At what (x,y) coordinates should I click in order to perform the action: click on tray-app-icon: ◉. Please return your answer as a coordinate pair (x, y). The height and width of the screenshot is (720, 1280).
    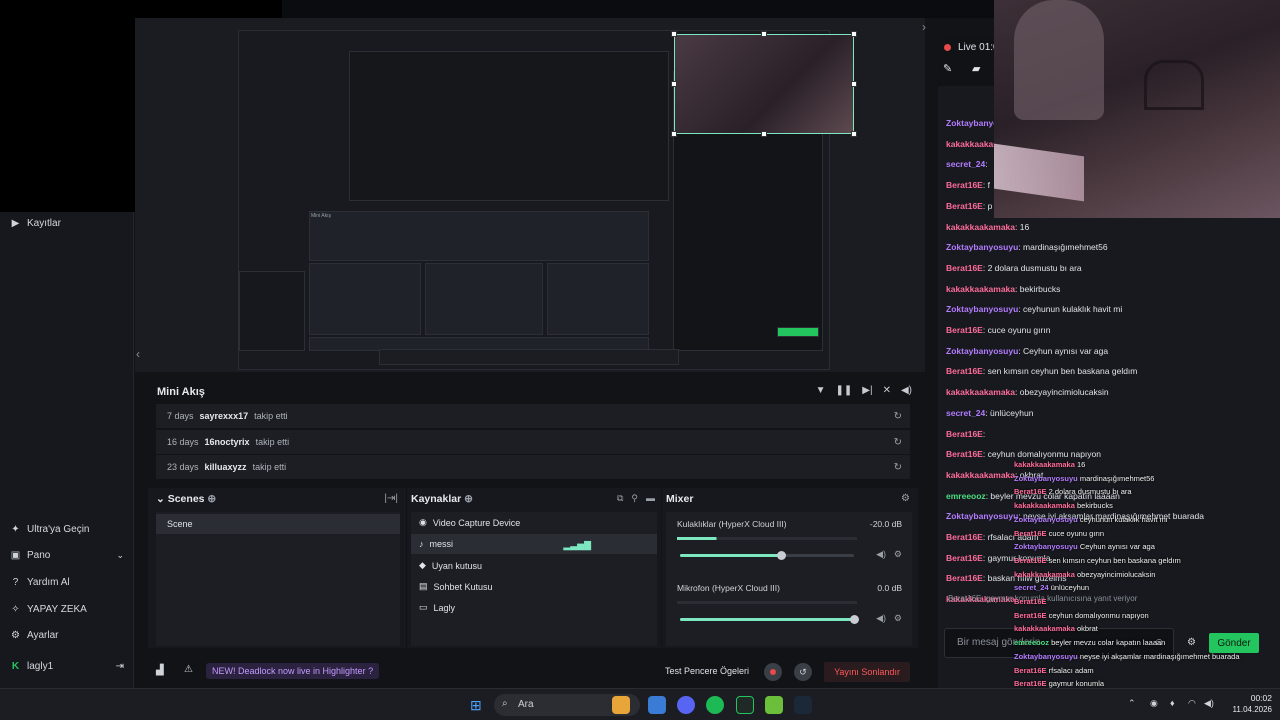
    Looking at the image, I should click on (1154, 703).